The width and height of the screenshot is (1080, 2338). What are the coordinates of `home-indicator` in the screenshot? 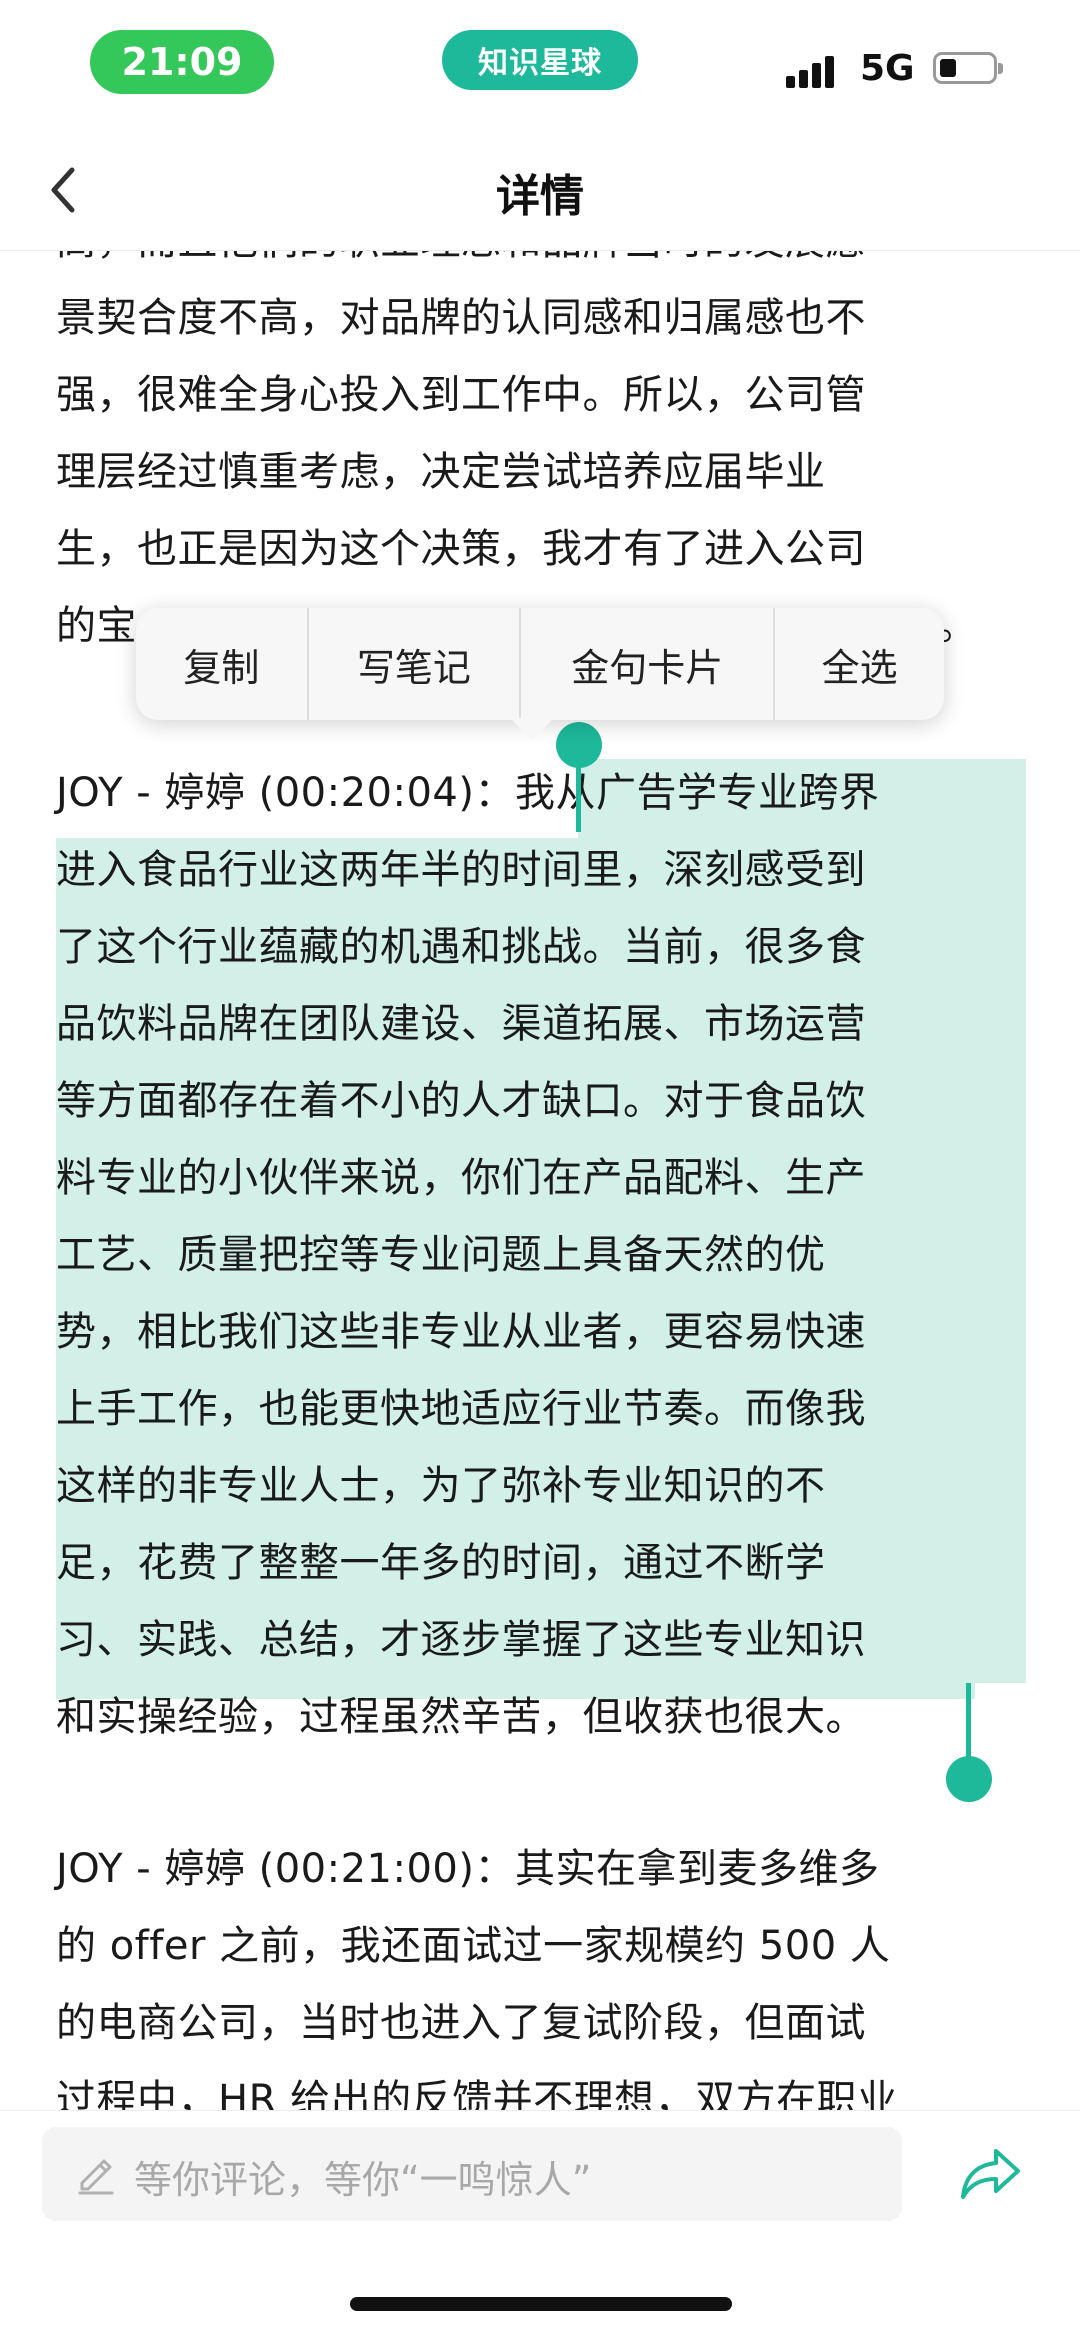 It's located at (541, 2304).